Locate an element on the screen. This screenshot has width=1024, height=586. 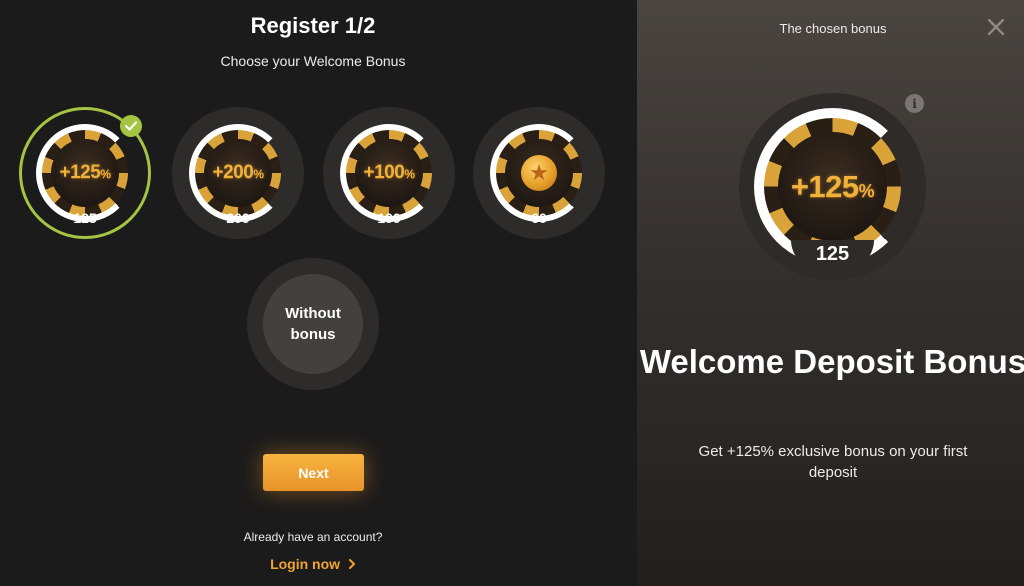
star-coin-icon: ★ is located at coordinates (539, 173).